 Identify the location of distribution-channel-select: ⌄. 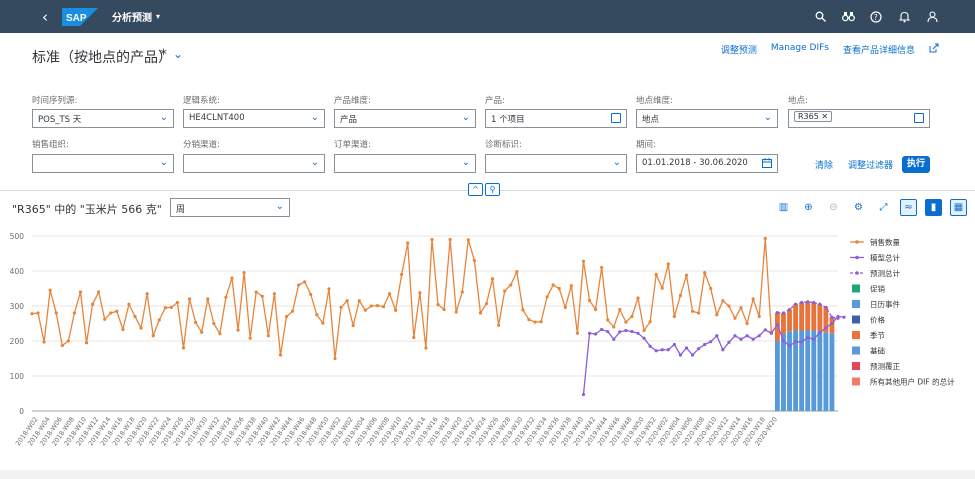
(254, 163).